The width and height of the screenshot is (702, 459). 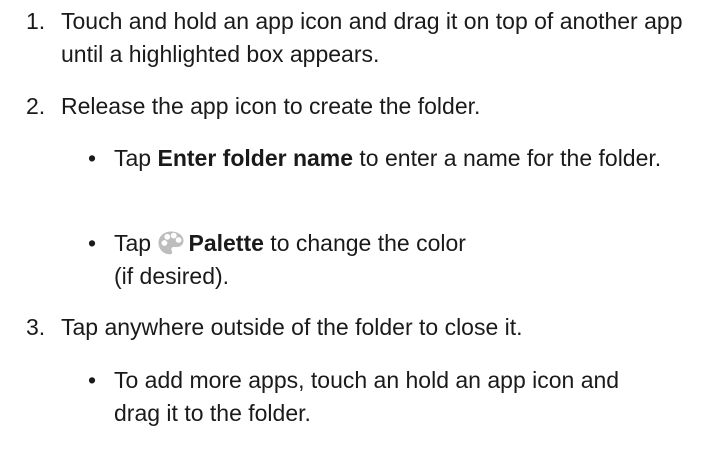 I want to click on bullet-suffix: to enter a name for the folder., so click(x=507, y=158).